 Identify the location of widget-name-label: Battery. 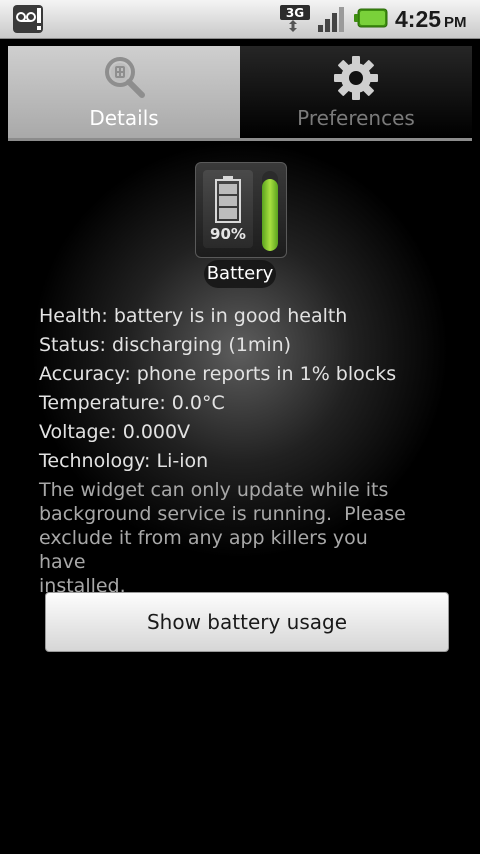
(240, 274).